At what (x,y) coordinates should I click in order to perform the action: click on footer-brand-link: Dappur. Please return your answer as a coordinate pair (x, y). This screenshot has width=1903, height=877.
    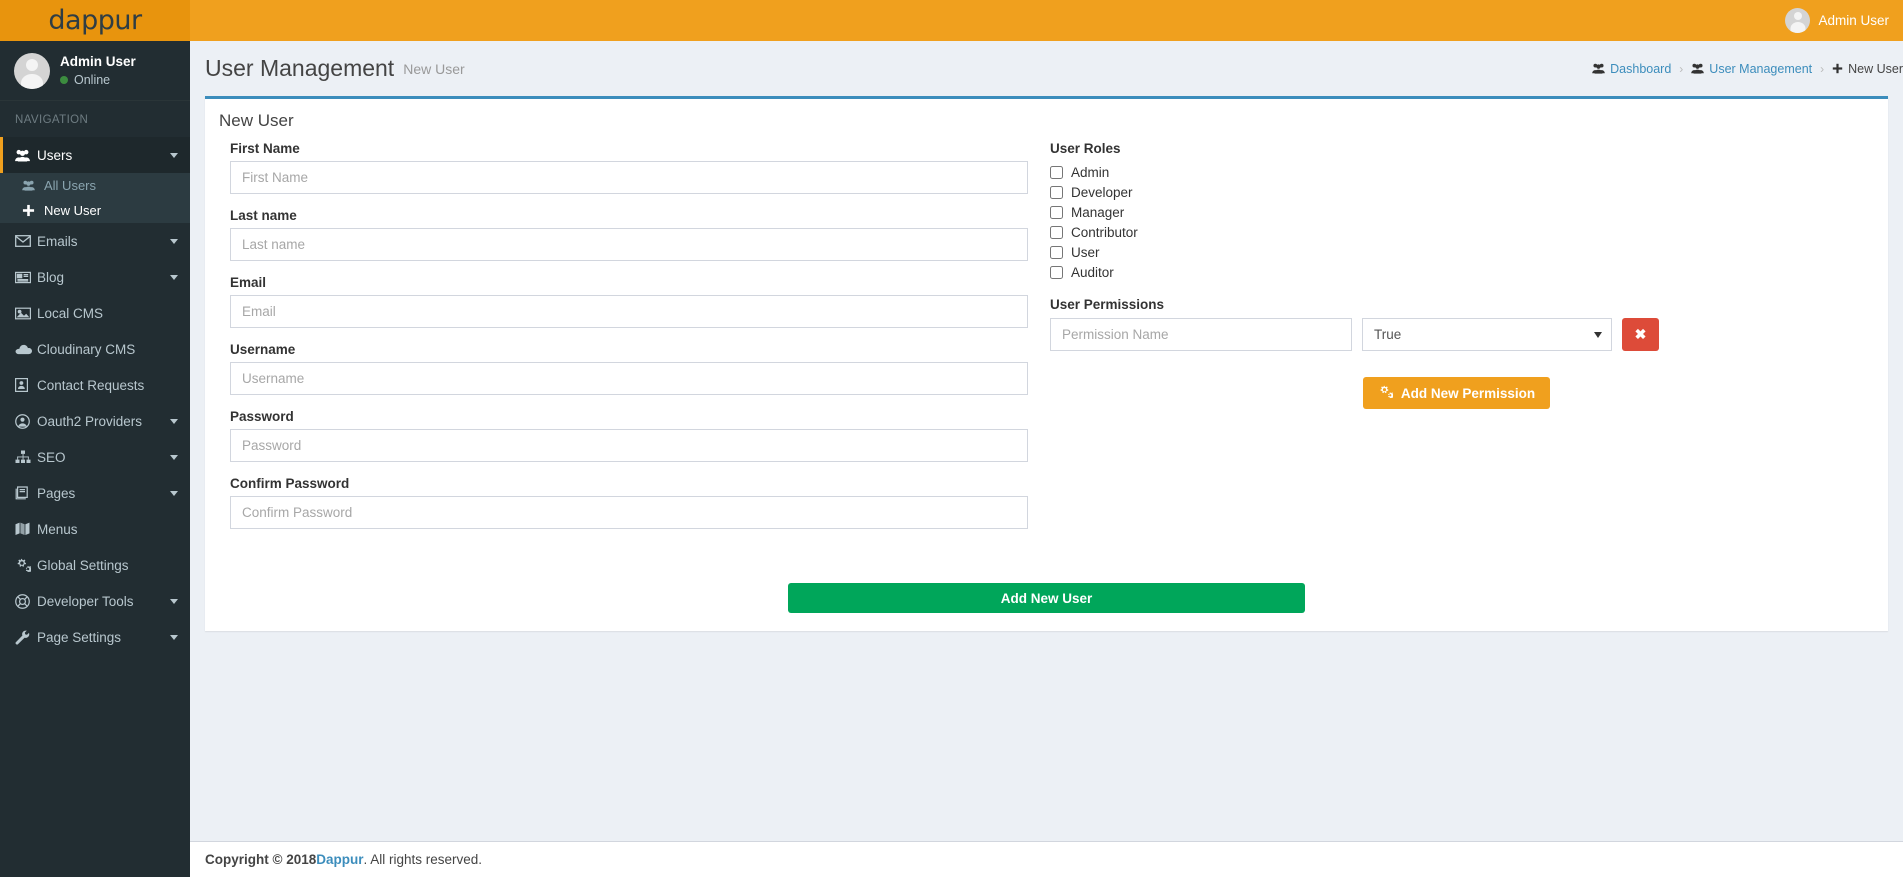
    Looking at the image, I should click on (339, 859).